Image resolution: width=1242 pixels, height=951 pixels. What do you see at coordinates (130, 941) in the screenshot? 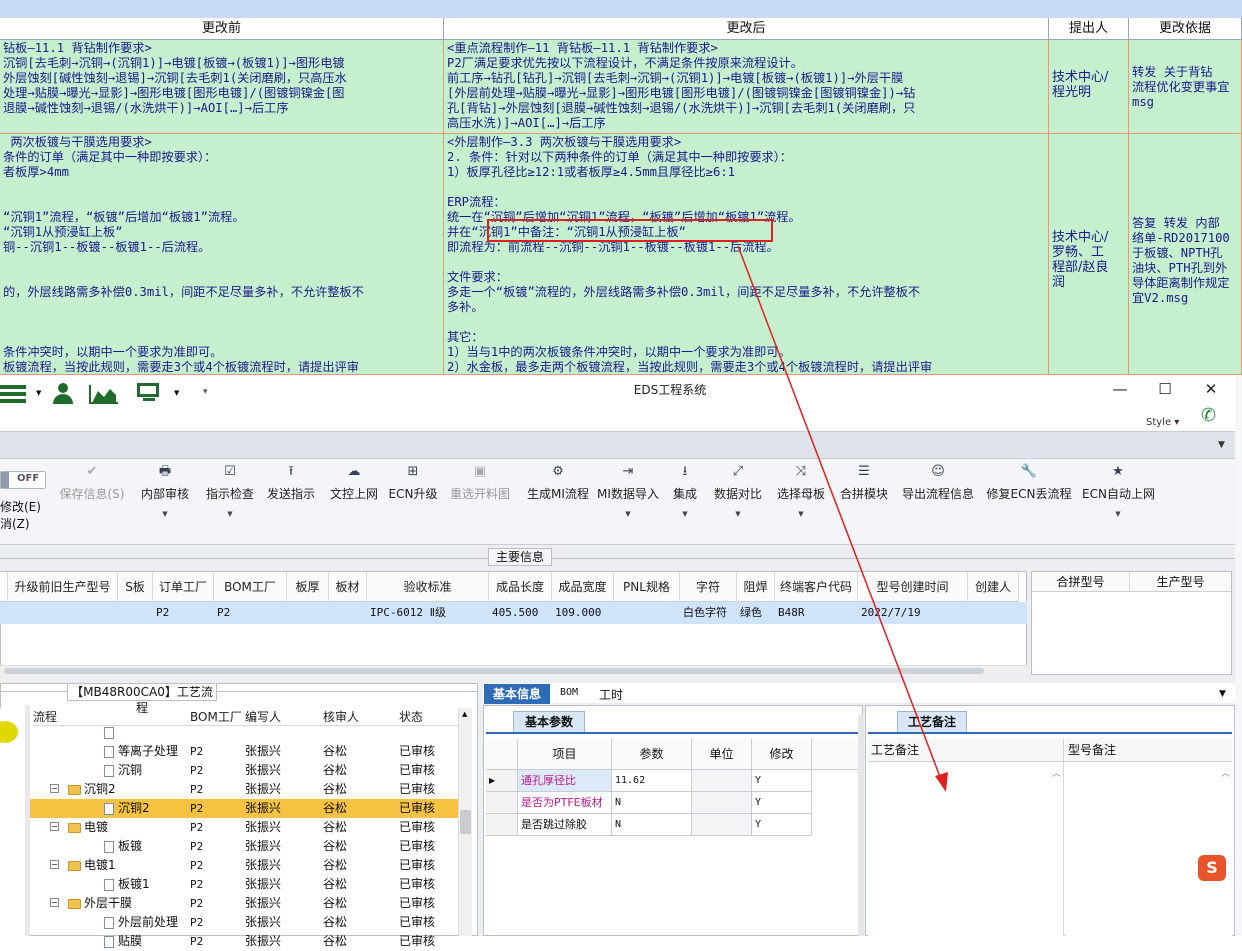
I see `tree-node-text: 贴膜` at bounding box center [130, 941].